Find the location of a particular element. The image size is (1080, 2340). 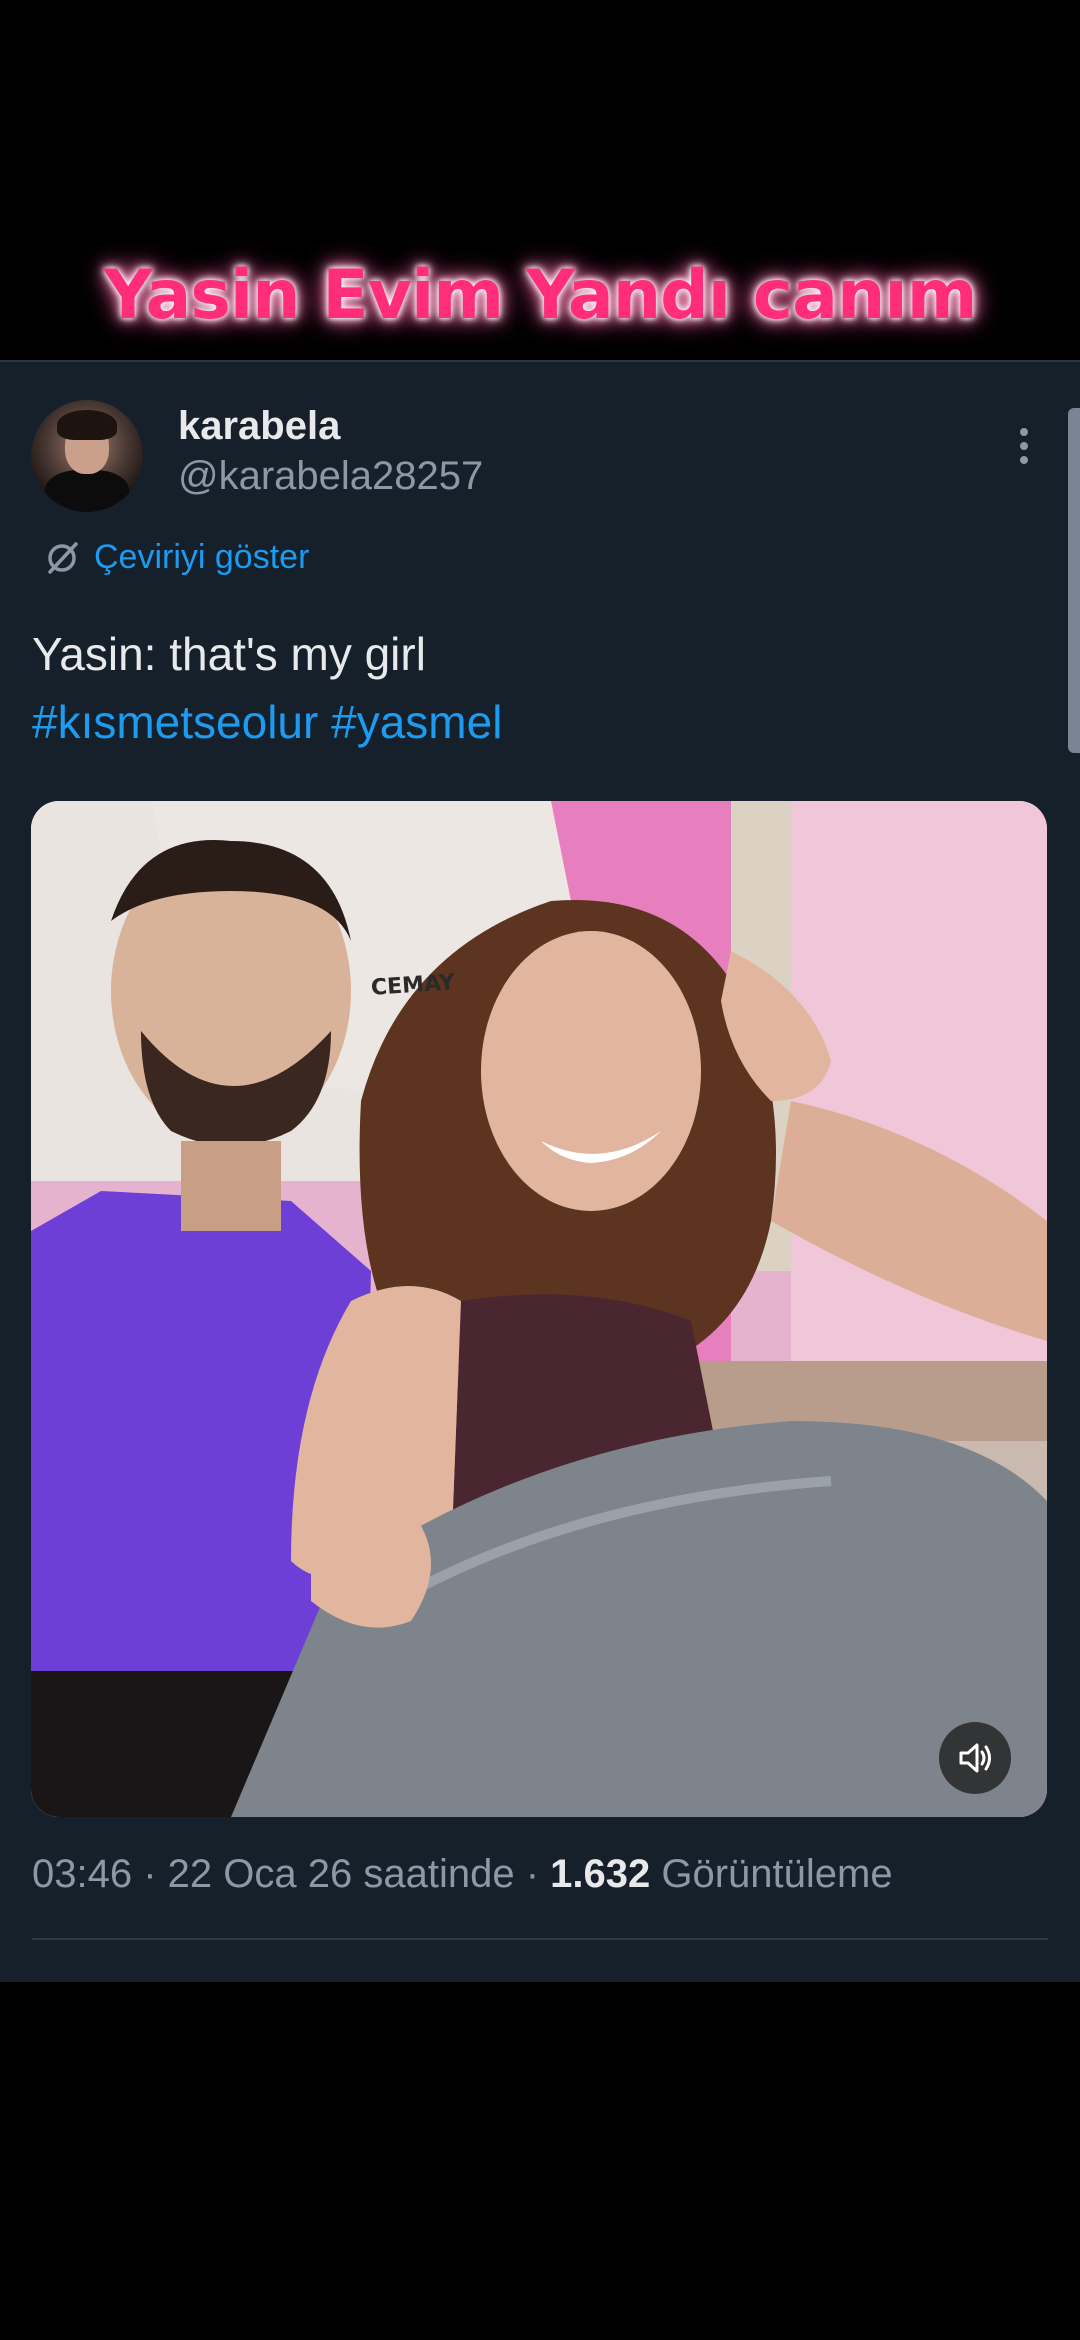

hashtag-yasmel: #yasmel is located at coordinates (416, 722).